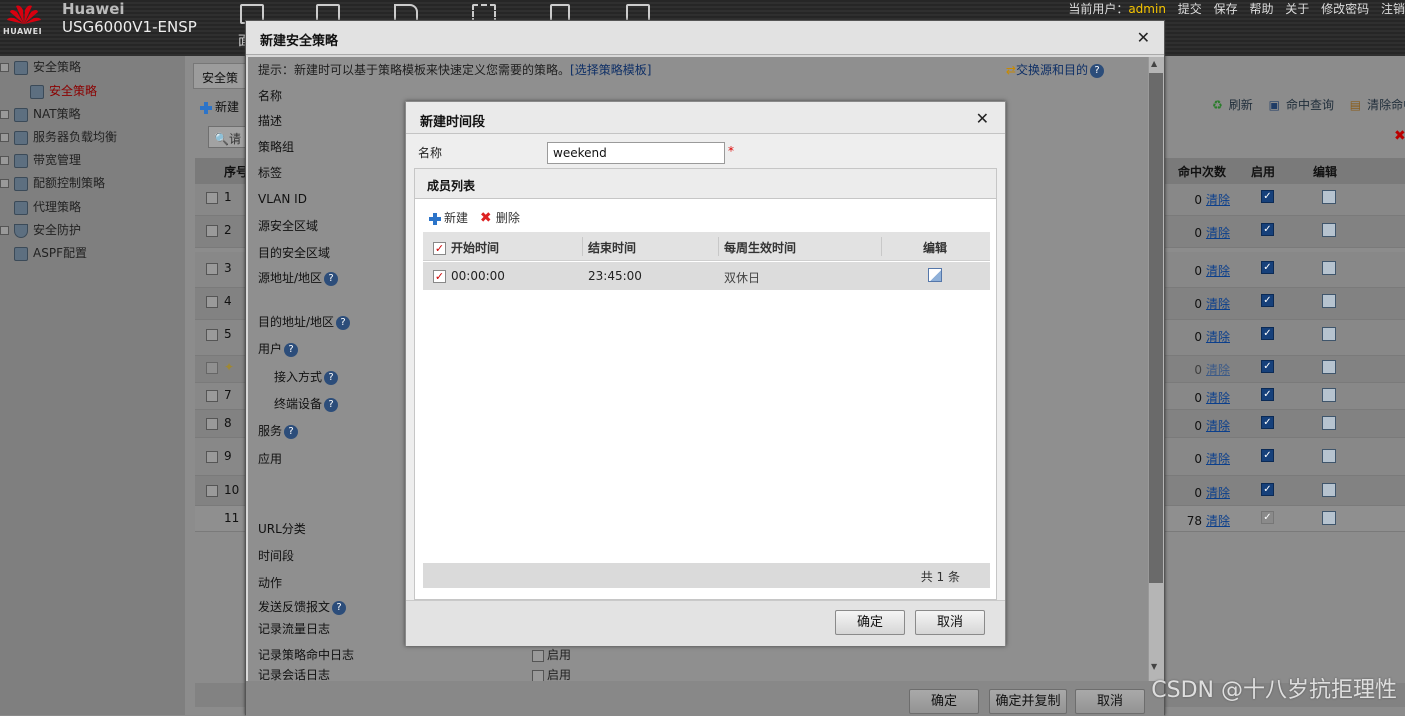 This screenshot has height=716, width=1405. What do you see at coordinates (1028, 701) in the screenshot?
I see `ok-copy-button: 确定并复制` at bounding box center [1028, 701].